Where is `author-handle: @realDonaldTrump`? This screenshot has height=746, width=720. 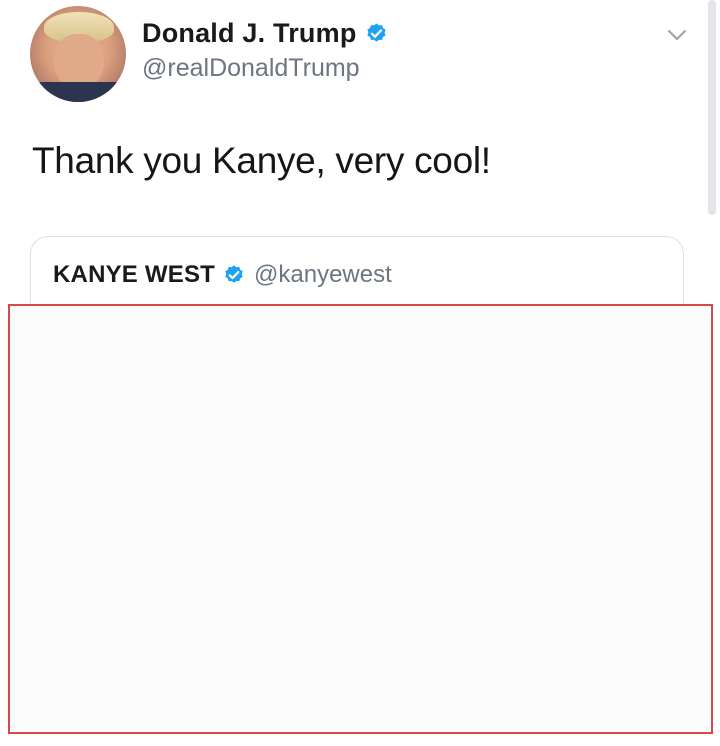 author-handle: @realDonaldTrump is located at coordinates (251, 68).